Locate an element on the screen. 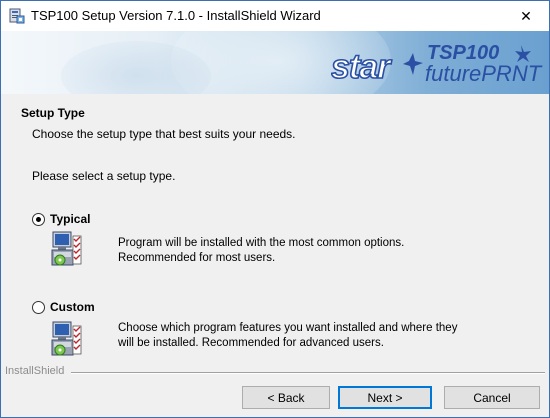  radio-selected-dot is located at coordinates (38, 219).